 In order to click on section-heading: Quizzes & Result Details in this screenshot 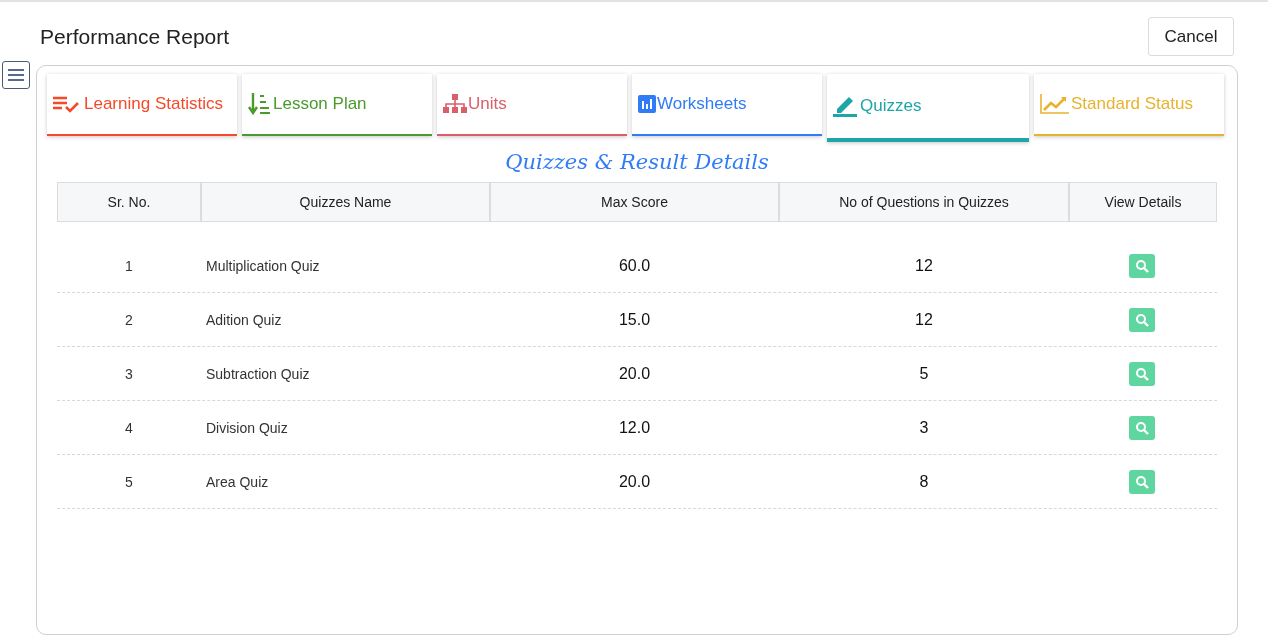, I will do `click(637, 162)`.